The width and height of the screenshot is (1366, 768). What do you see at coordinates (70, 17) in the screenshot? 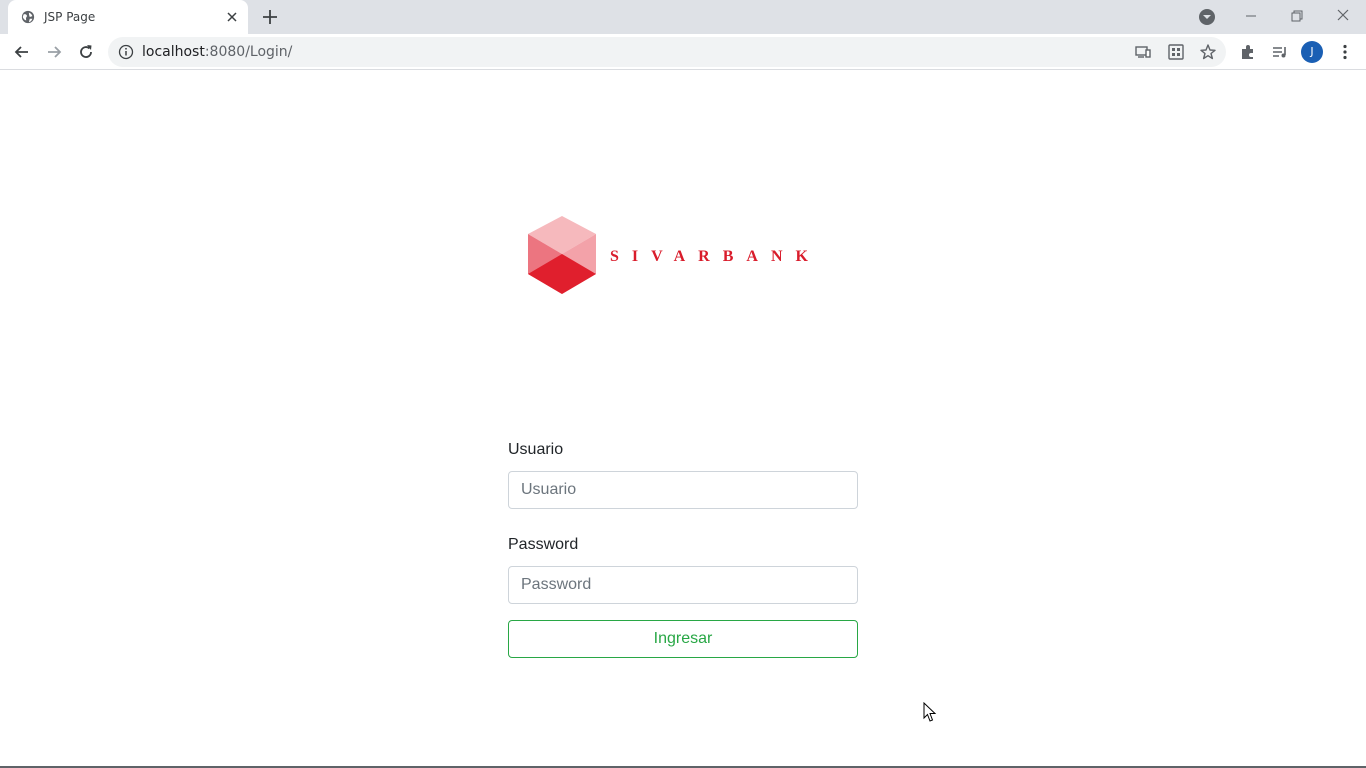
I see `tab-title: JSP Page` at bounding box center [70, 17].